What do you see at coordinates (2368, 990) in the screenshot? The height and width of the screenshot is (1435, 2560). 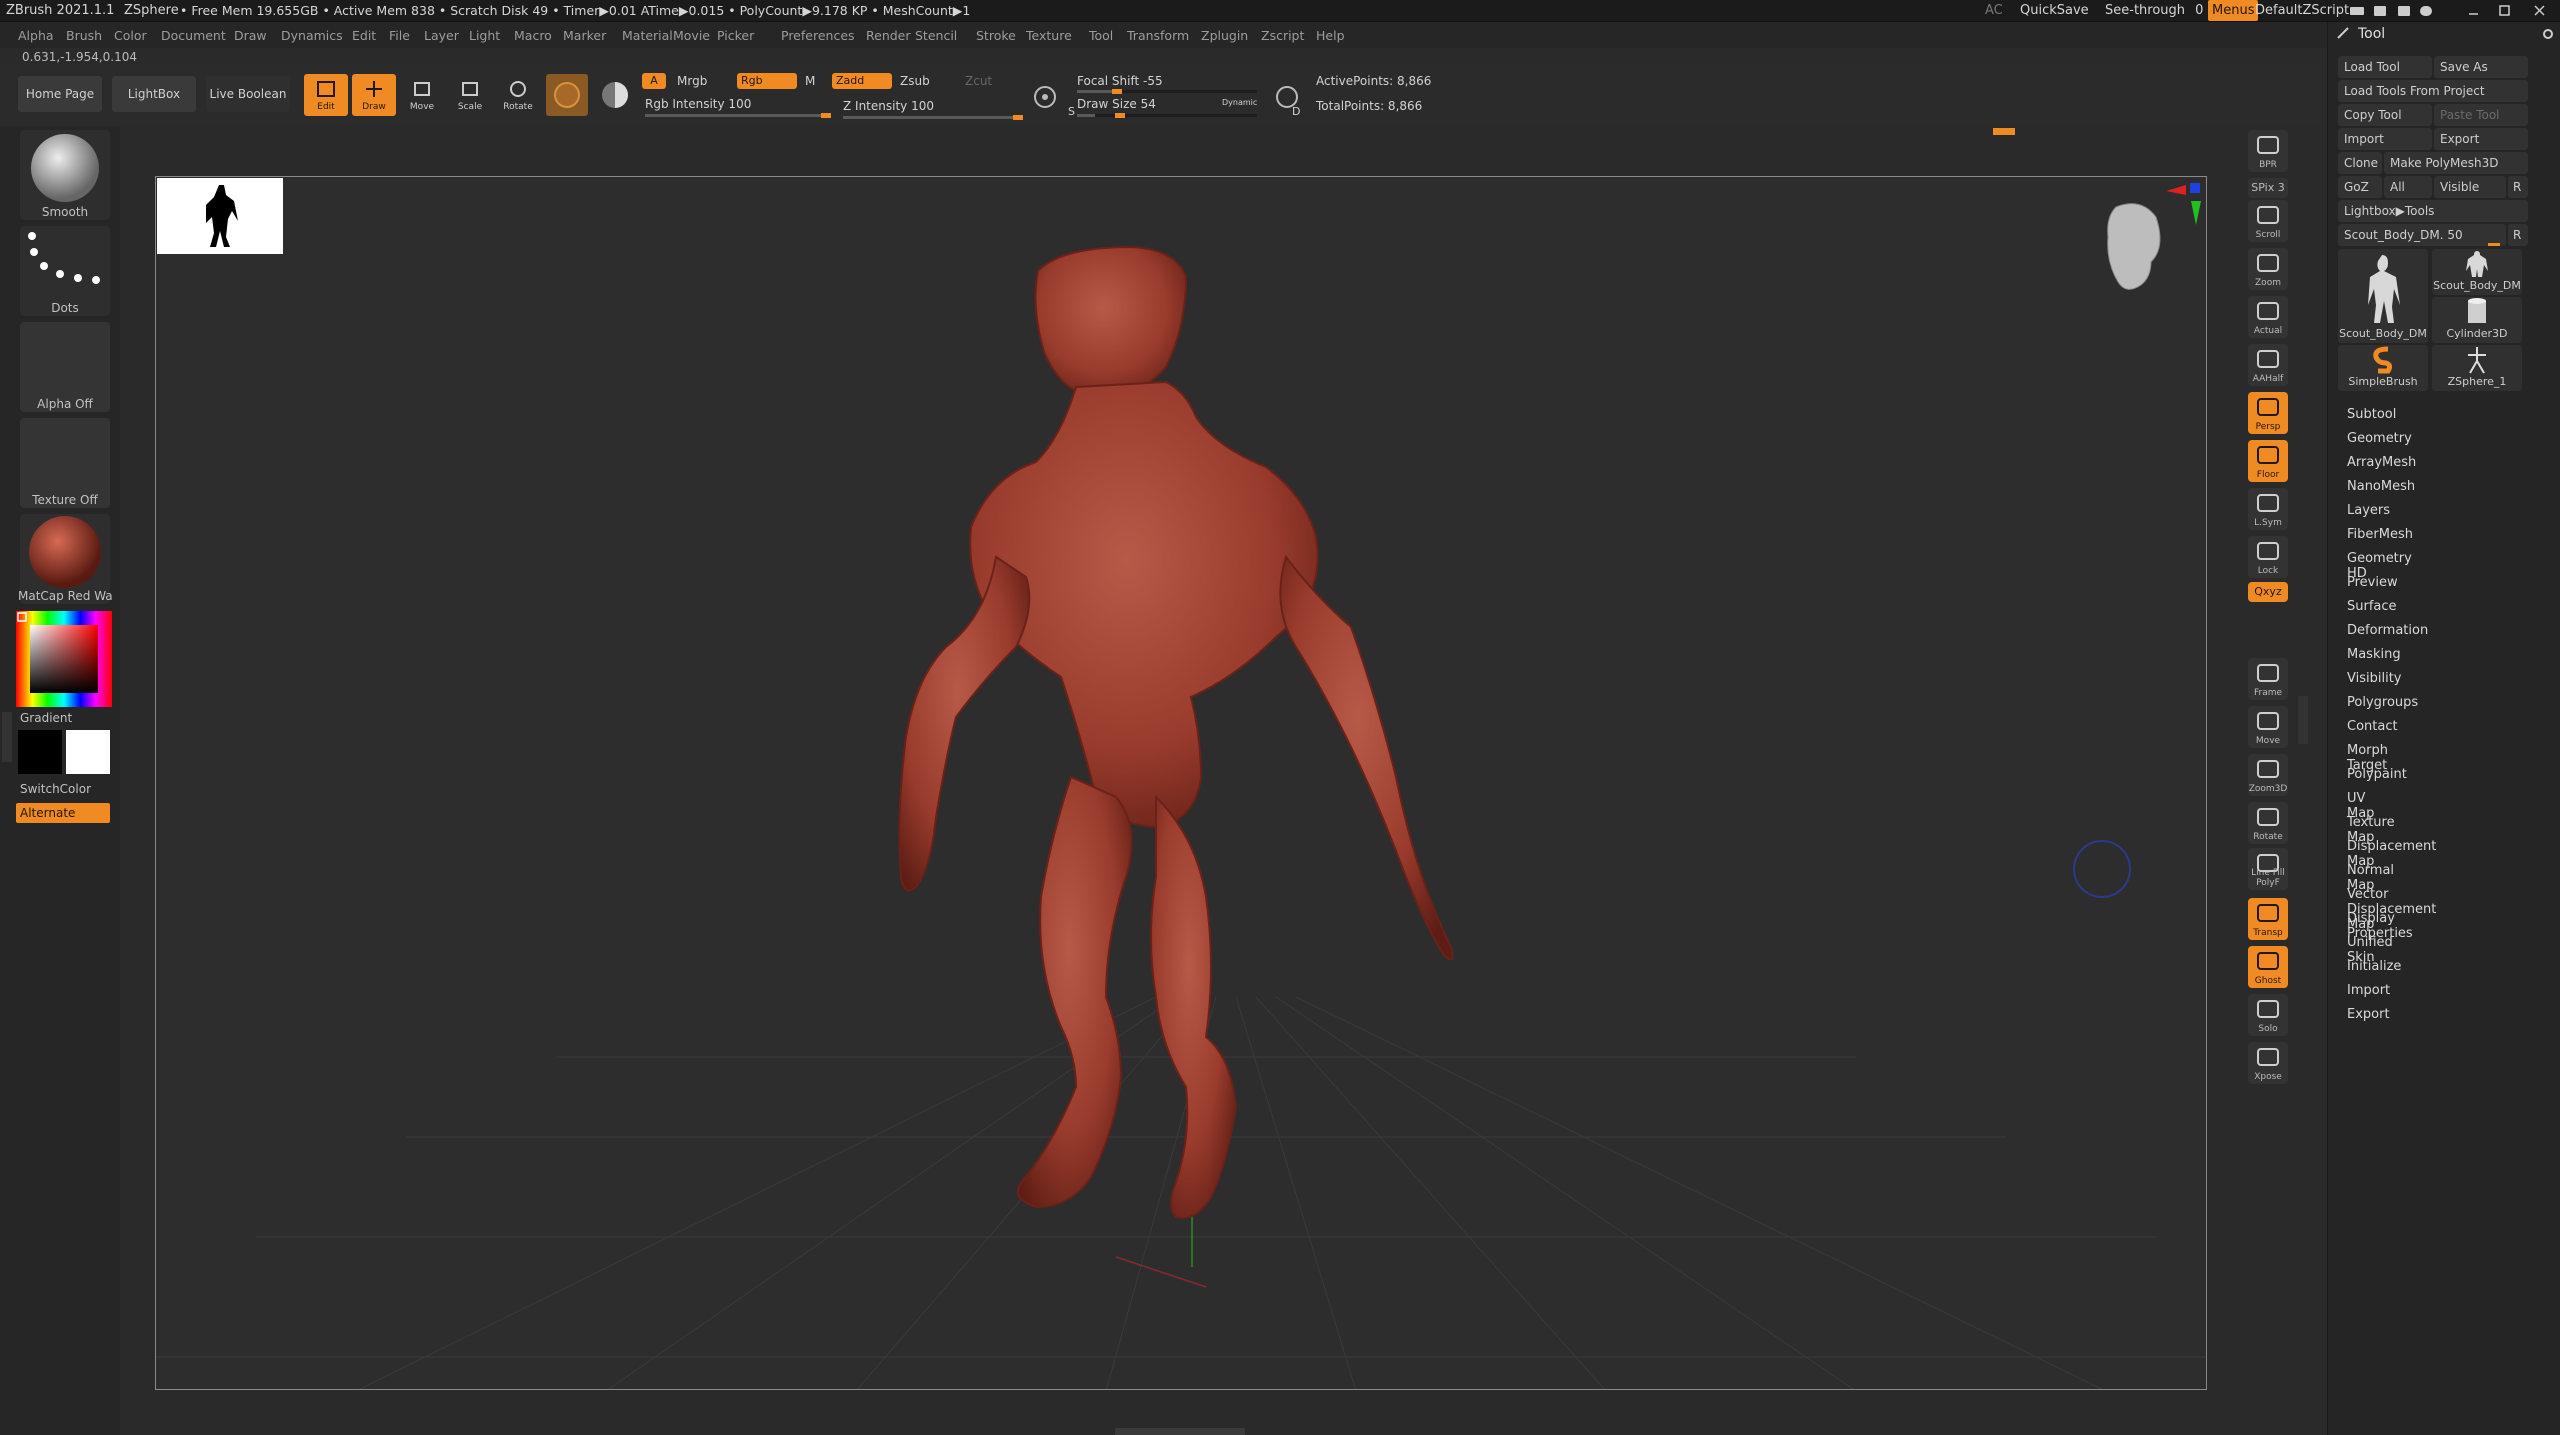 I see `subpalette-import: Import` at bounding box center [2368, 990].